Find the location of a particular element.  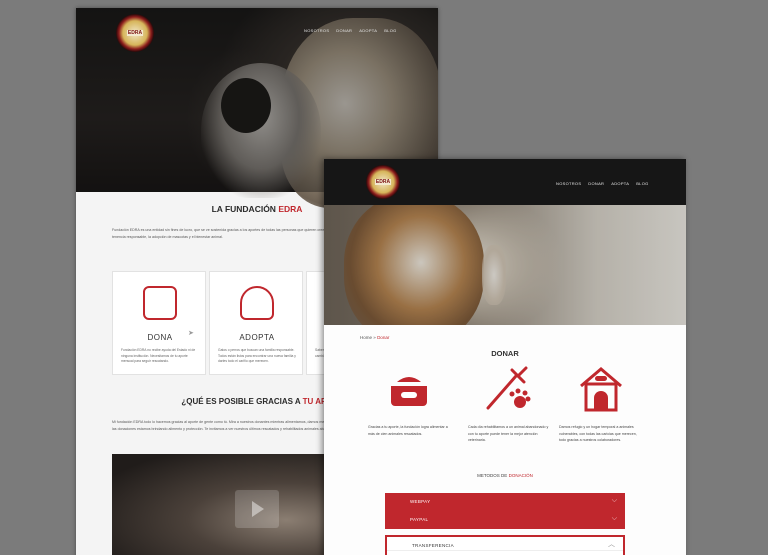

hero-image-dog-paw is located at coordinates (505, 265).